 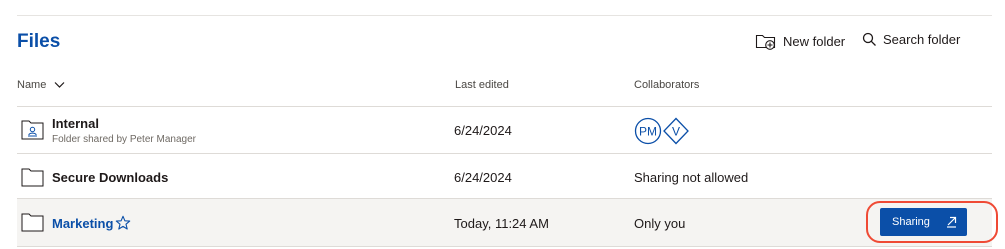 I want to click on column-header-collaborators-label: Collaborators, so click(x=667, y=85).